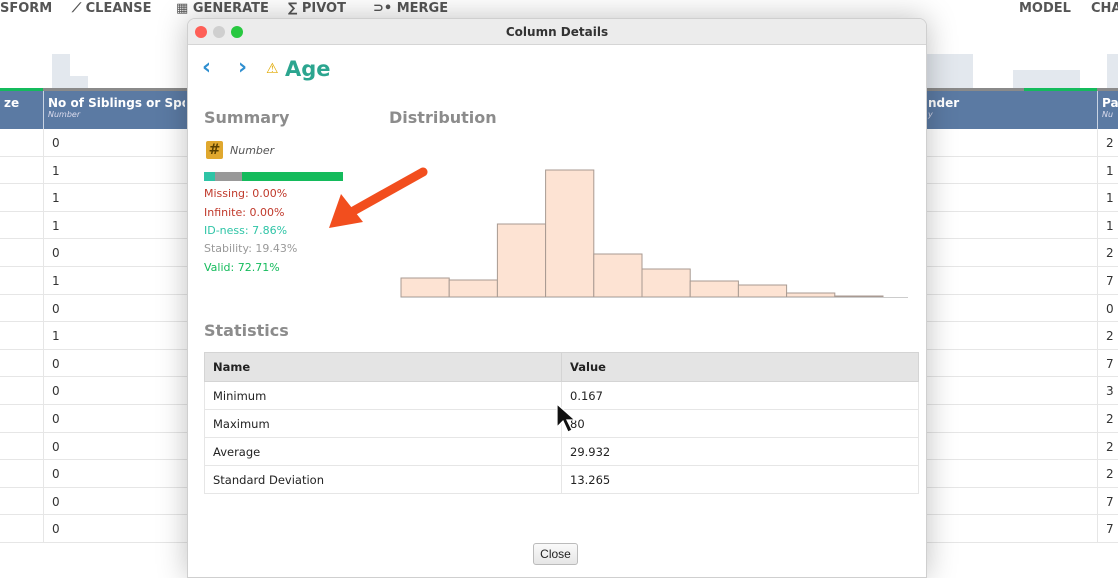  I want to click on stat-name: Average, so click(383, 451).